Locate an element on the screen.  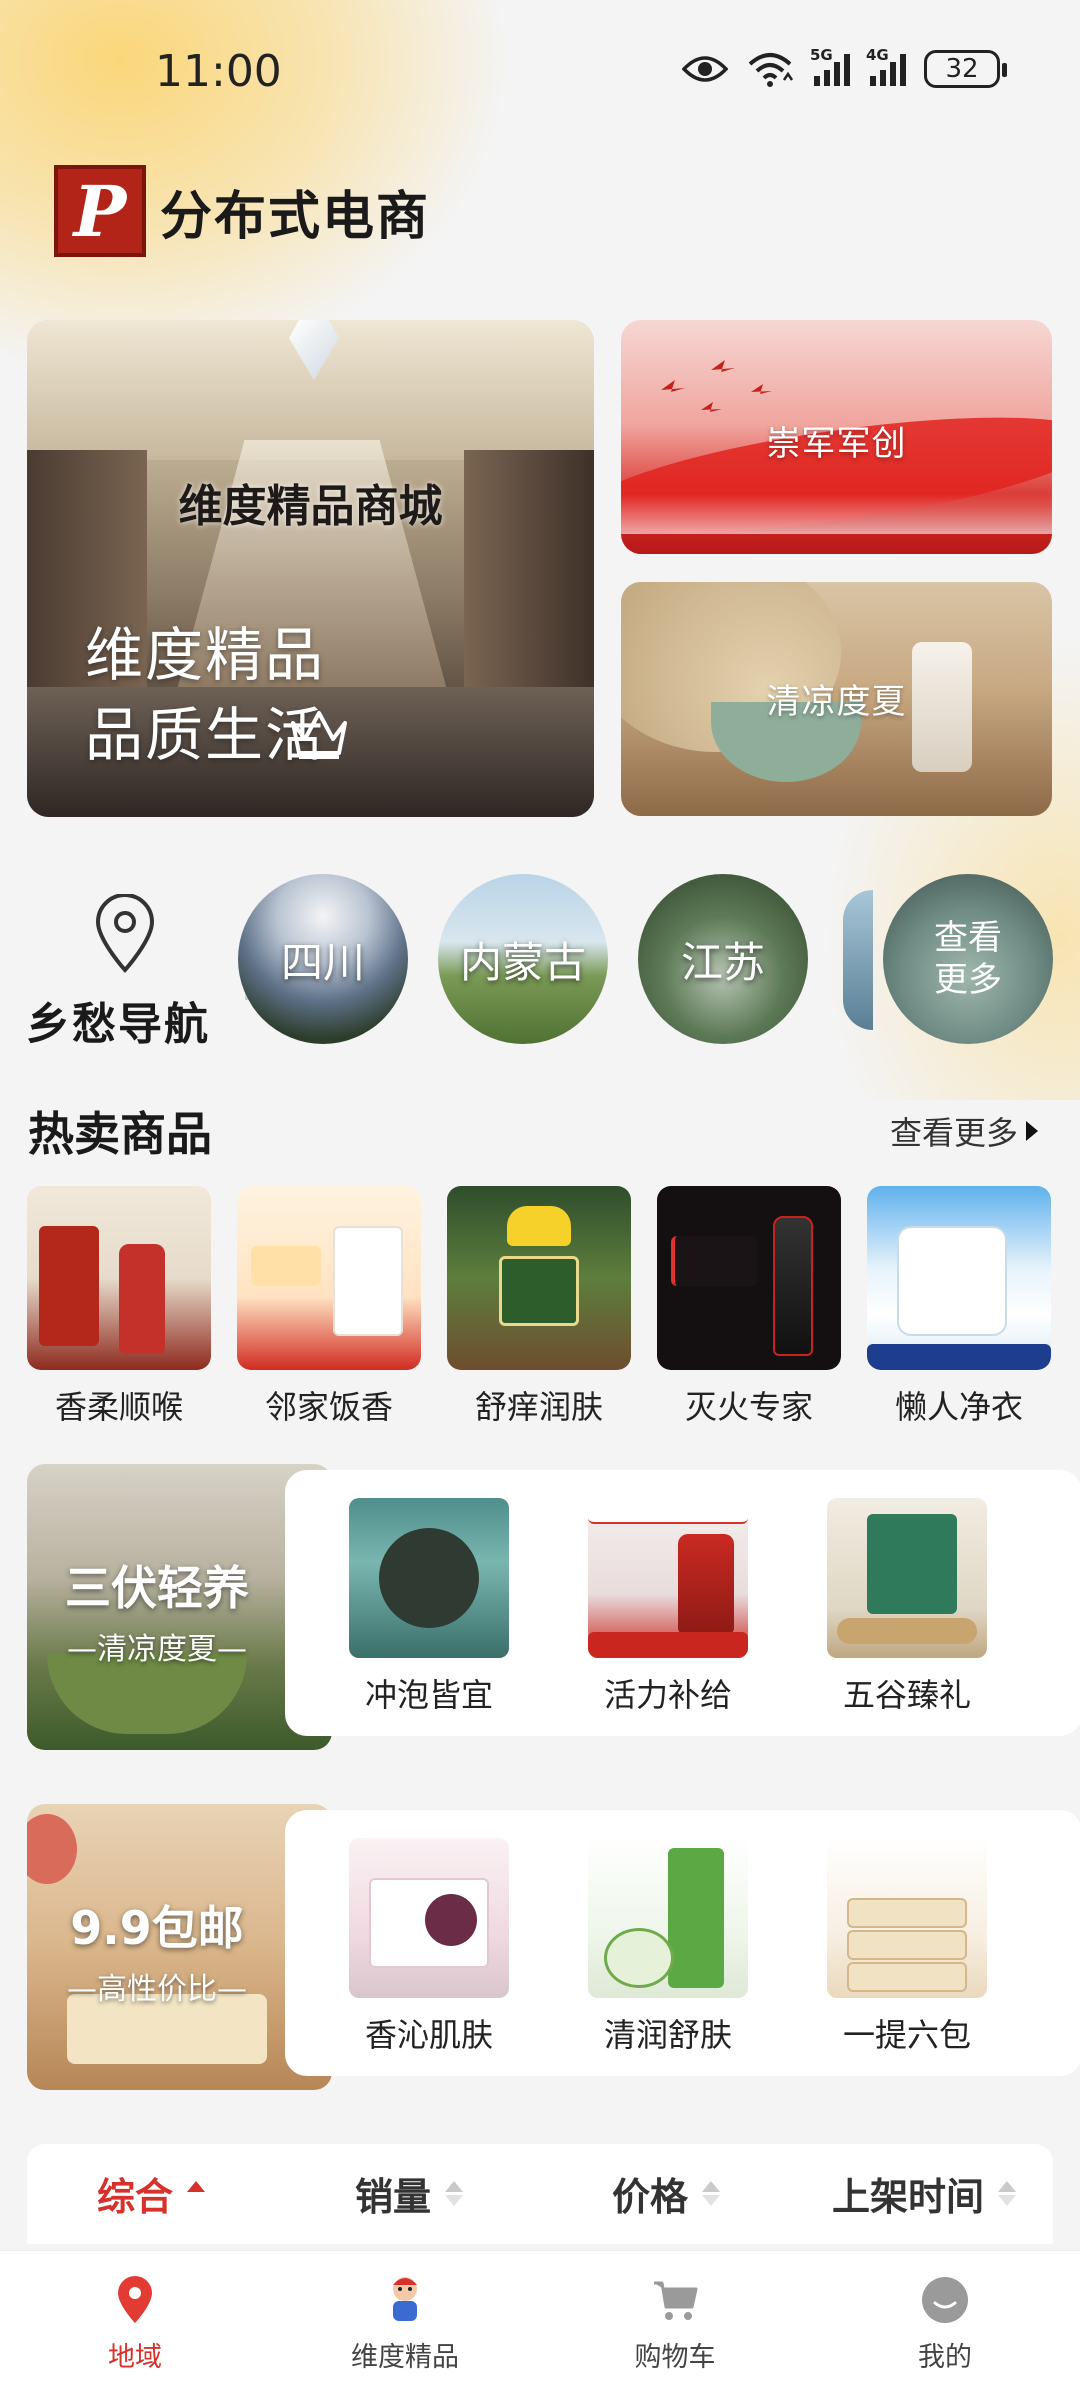
product-name: 邻家饭香 is located at coordinates (328, 1407).